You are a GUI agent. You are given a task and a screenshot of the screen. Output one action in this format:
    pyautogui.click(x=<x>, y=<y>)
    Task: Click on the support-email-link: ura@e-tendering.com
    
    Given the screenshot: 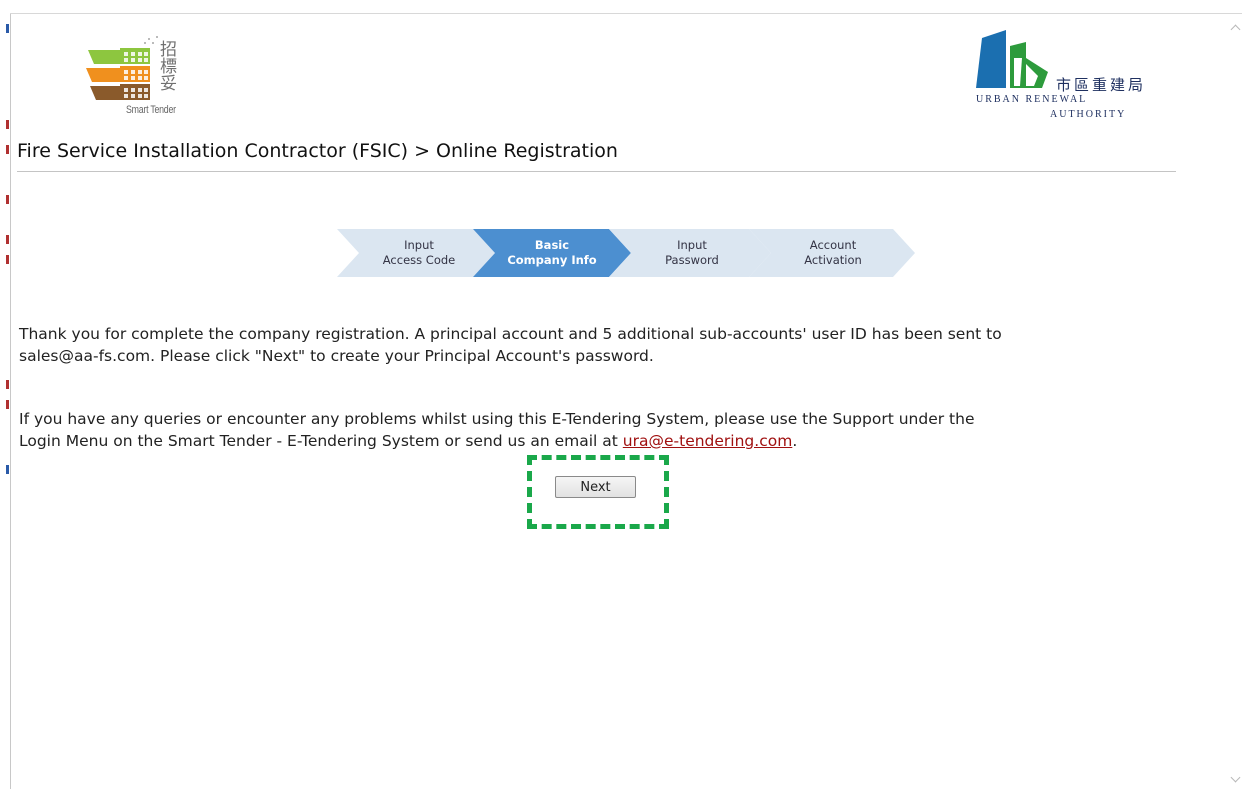 What is the action you would take?
    pyautogui.click(x=708, y=441)
    